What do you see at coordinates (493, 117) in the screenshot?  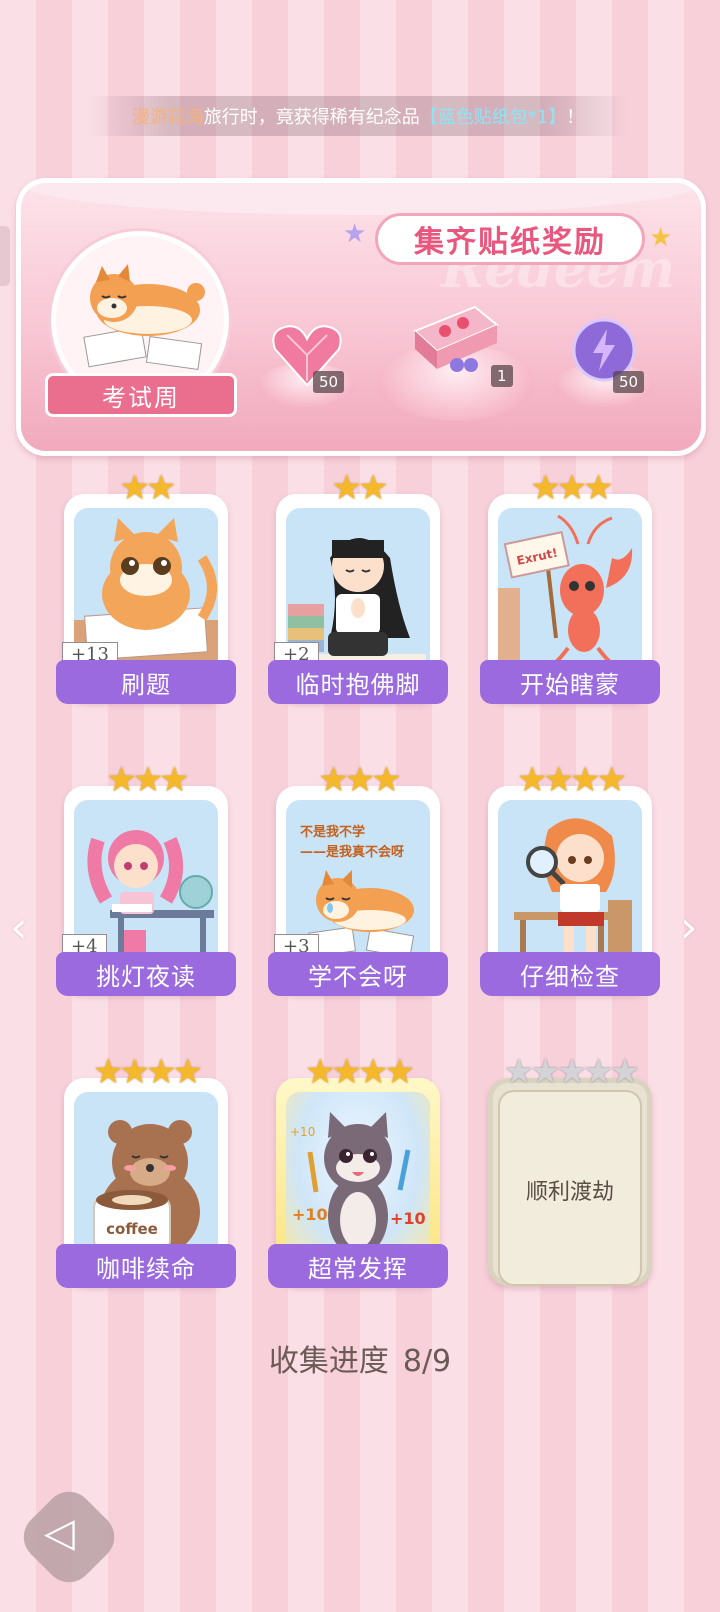 I see `notice-item: 【蓝色贴纸包*1】` at bounding box center [493, 117].